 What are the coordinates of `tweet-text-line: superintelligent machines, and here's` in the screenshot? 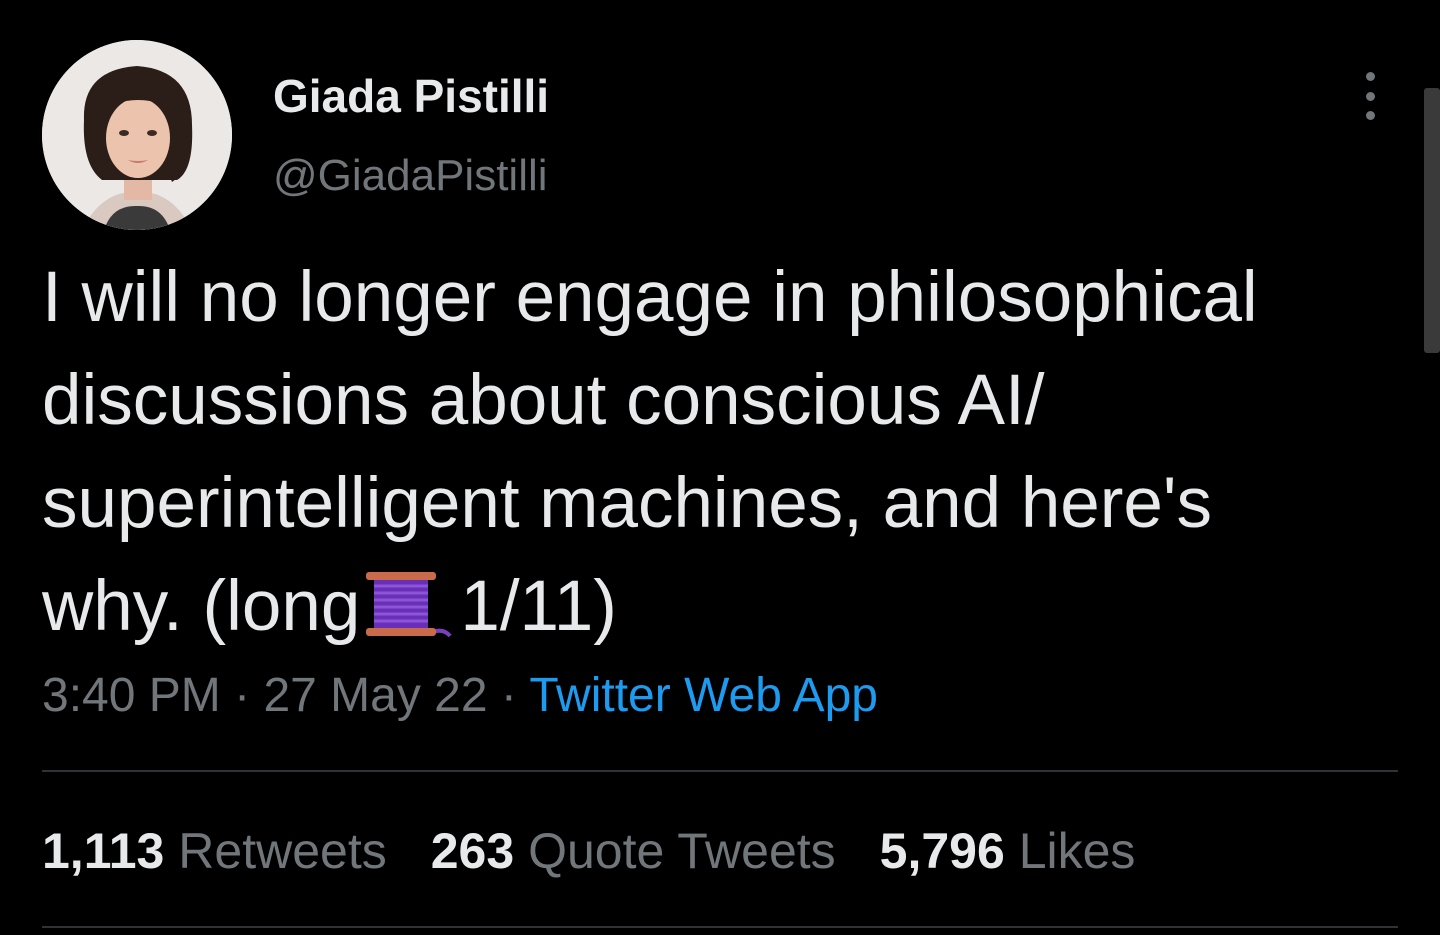 It's located at (627, 503).